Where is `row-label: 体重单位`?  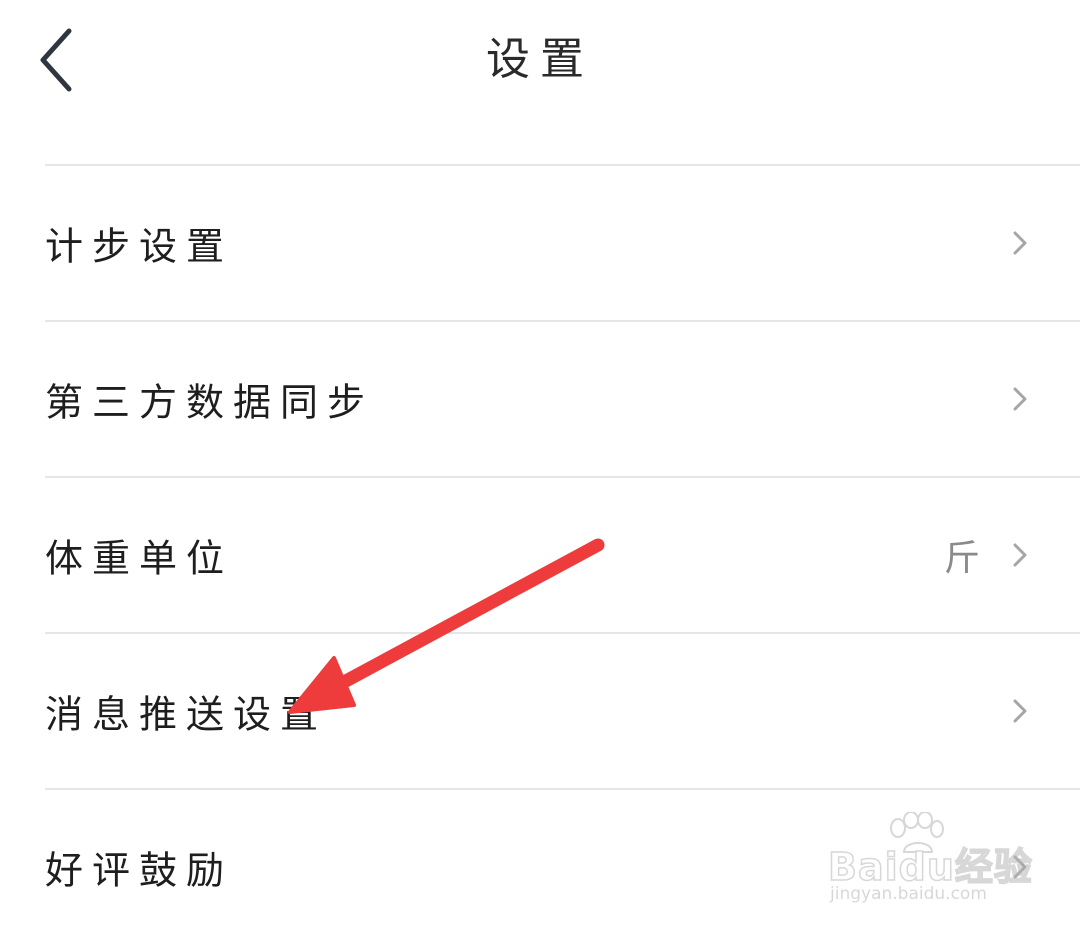
row-label: 体重单位 is located at coordinates (139, 558).